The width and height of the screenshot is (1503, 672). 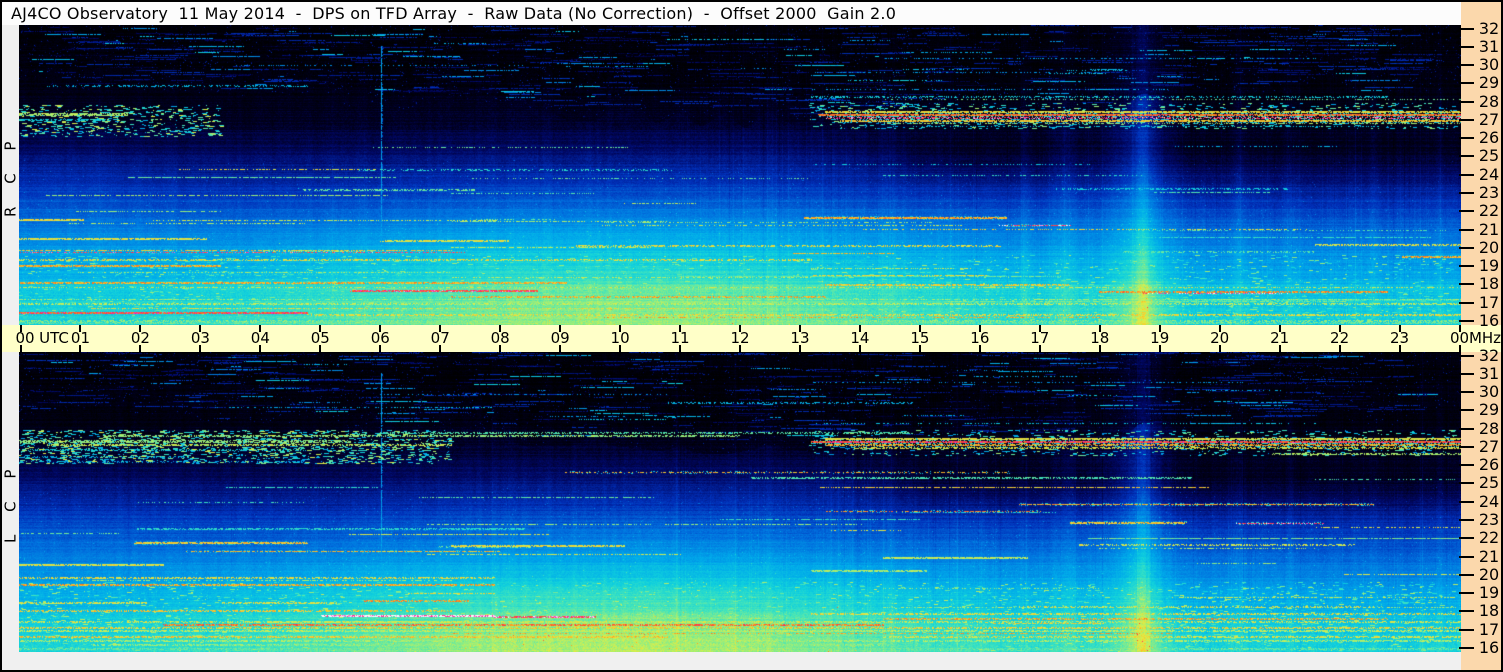 What do you see at coordinates (1340, 338) in the screenshot?
I see `hour-label: 22` at bounding box center [1340, 338].